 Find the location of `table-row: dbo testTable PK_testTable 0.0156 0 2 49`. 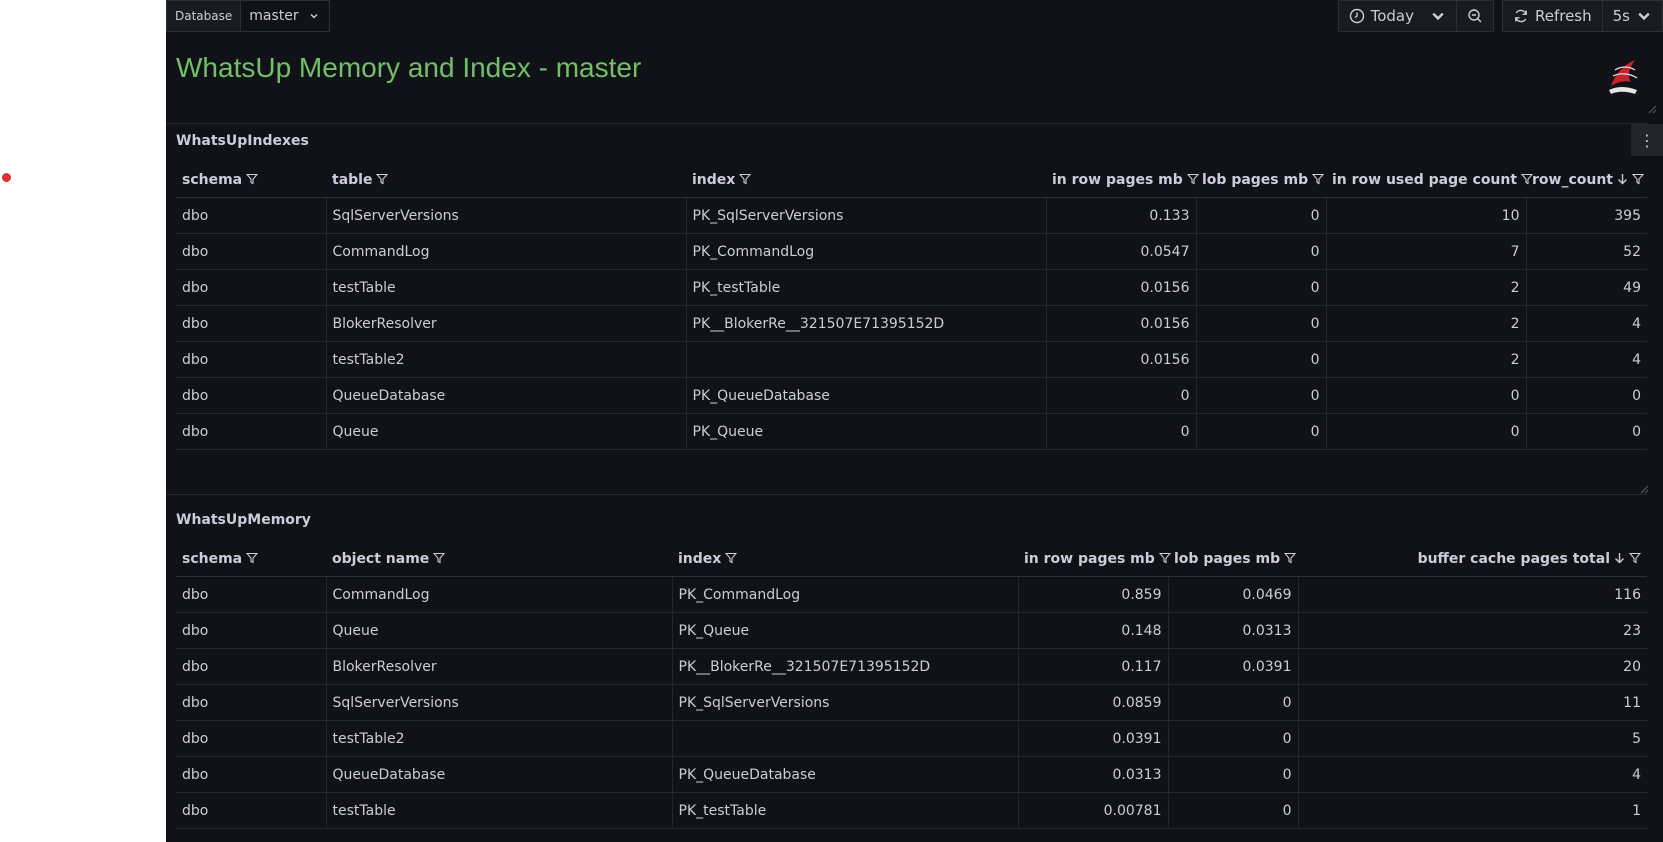

table-row: dbo testTable PK_testTable 0.0156 0 2 49 is located at coordinates (911, 287).